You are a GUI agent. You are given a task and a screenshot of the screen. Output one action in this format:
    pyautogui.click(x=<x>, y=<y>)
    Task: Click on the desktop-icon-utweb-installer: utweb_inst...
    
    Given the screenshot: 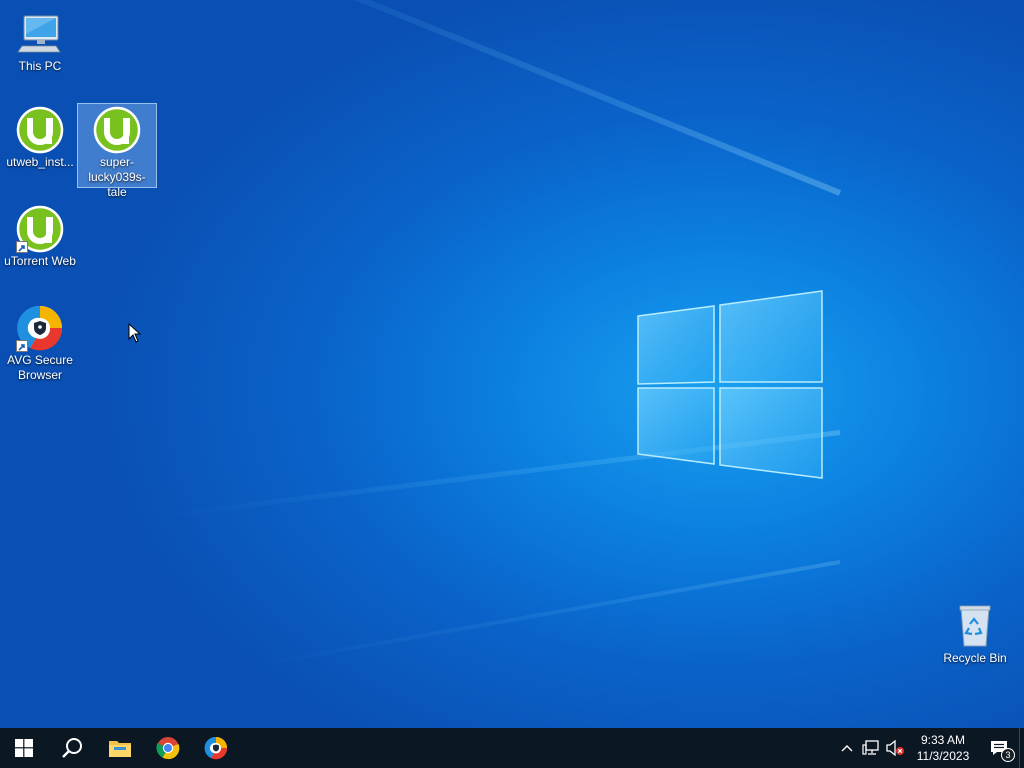 What is the action you would take?
    pyautogui.click(x=40, y=138)
    